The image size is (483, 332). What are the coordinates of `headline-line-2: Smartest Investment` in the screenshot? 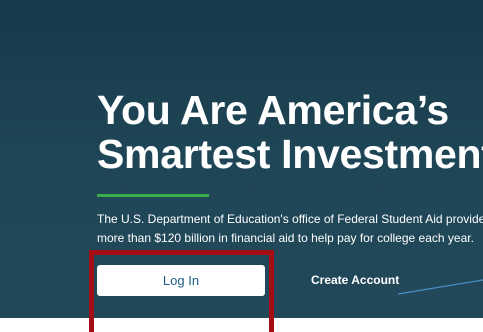 It's located at (290, 154).